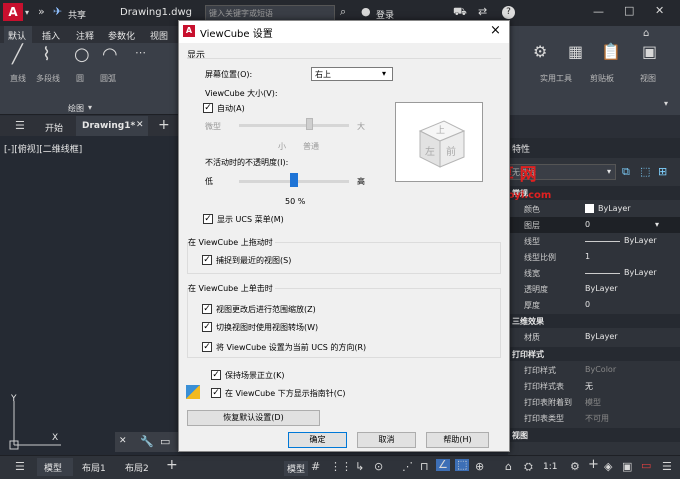 This screenshot has height=479, width=680. I want to click on ribbon-tab-home: 默认, so click(18, 34).